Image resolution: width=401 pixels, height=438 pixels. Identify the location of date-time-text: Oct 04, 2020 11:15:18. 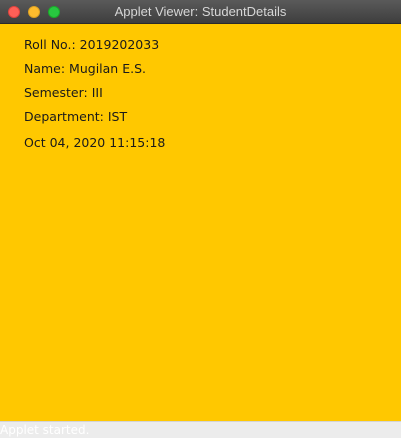
(95, 142).